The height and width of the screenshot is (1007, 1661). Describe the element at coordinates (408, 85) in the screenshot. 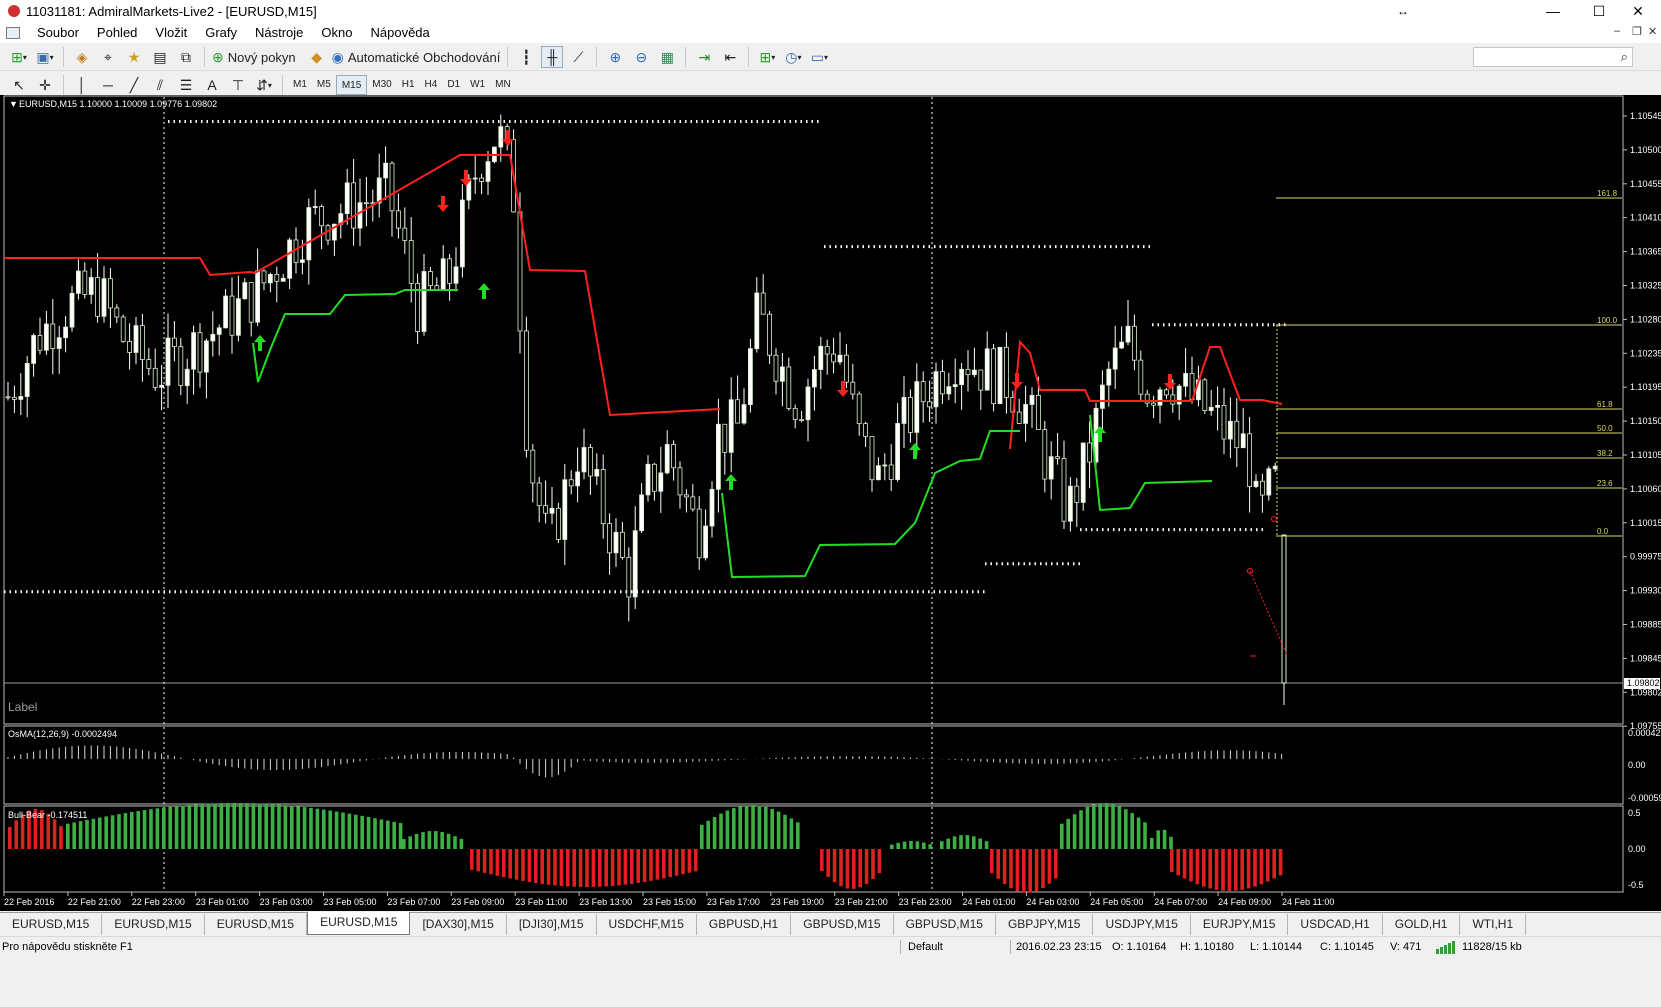

I see `timeframe-h1: H1` at that location.